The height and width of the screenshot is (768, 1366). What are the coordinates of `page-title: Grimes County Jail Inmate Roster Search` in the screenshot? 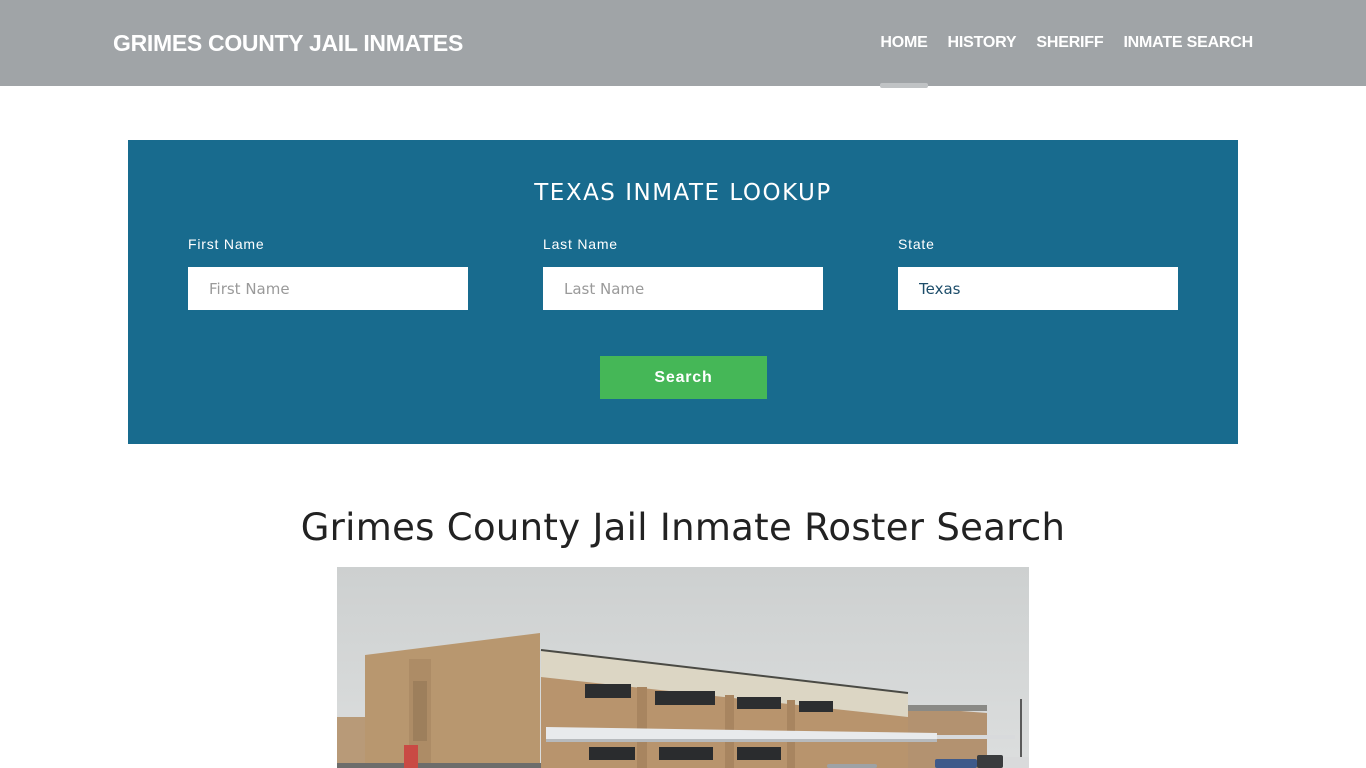 It's located at (683, 527).